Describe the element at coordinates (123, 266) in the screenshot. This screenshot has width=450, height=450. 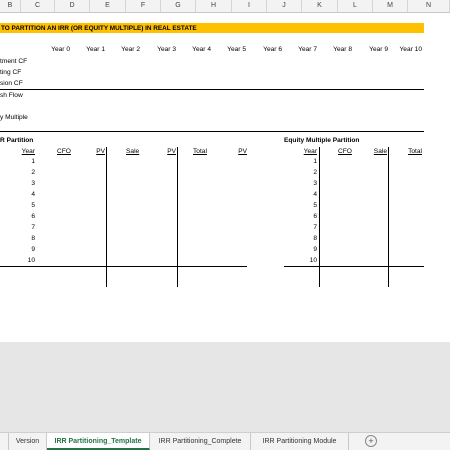
I see `irr-total-line` at that location.